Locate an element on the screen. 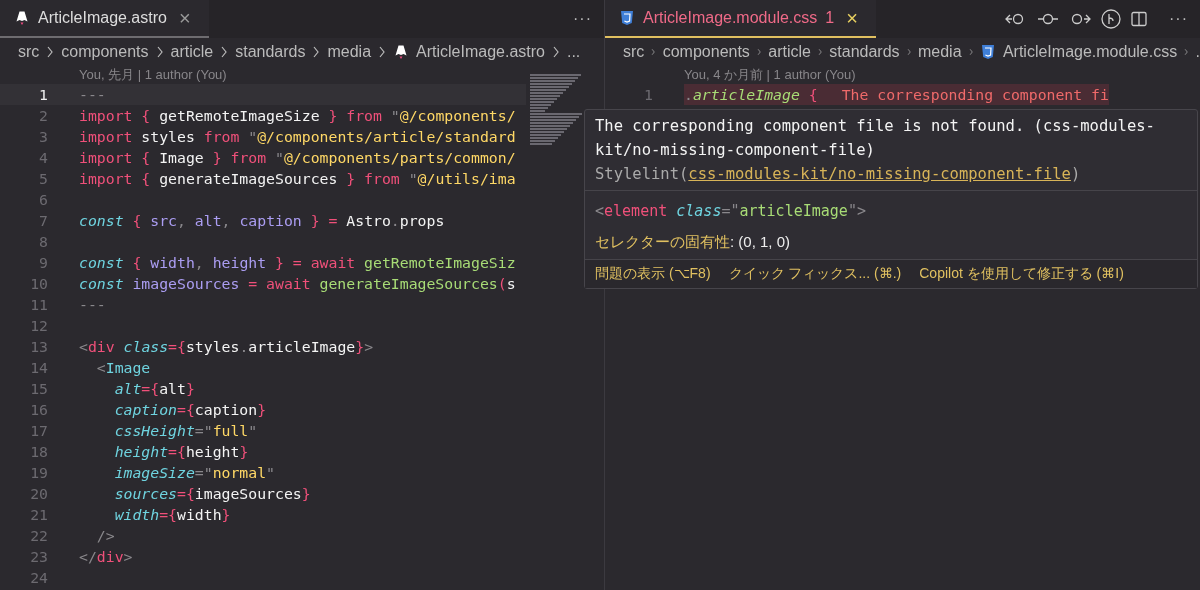 Image resolution: width=1200 pixels, height=590 pixels. code-line: <Image is located at coordinates (123, 368).